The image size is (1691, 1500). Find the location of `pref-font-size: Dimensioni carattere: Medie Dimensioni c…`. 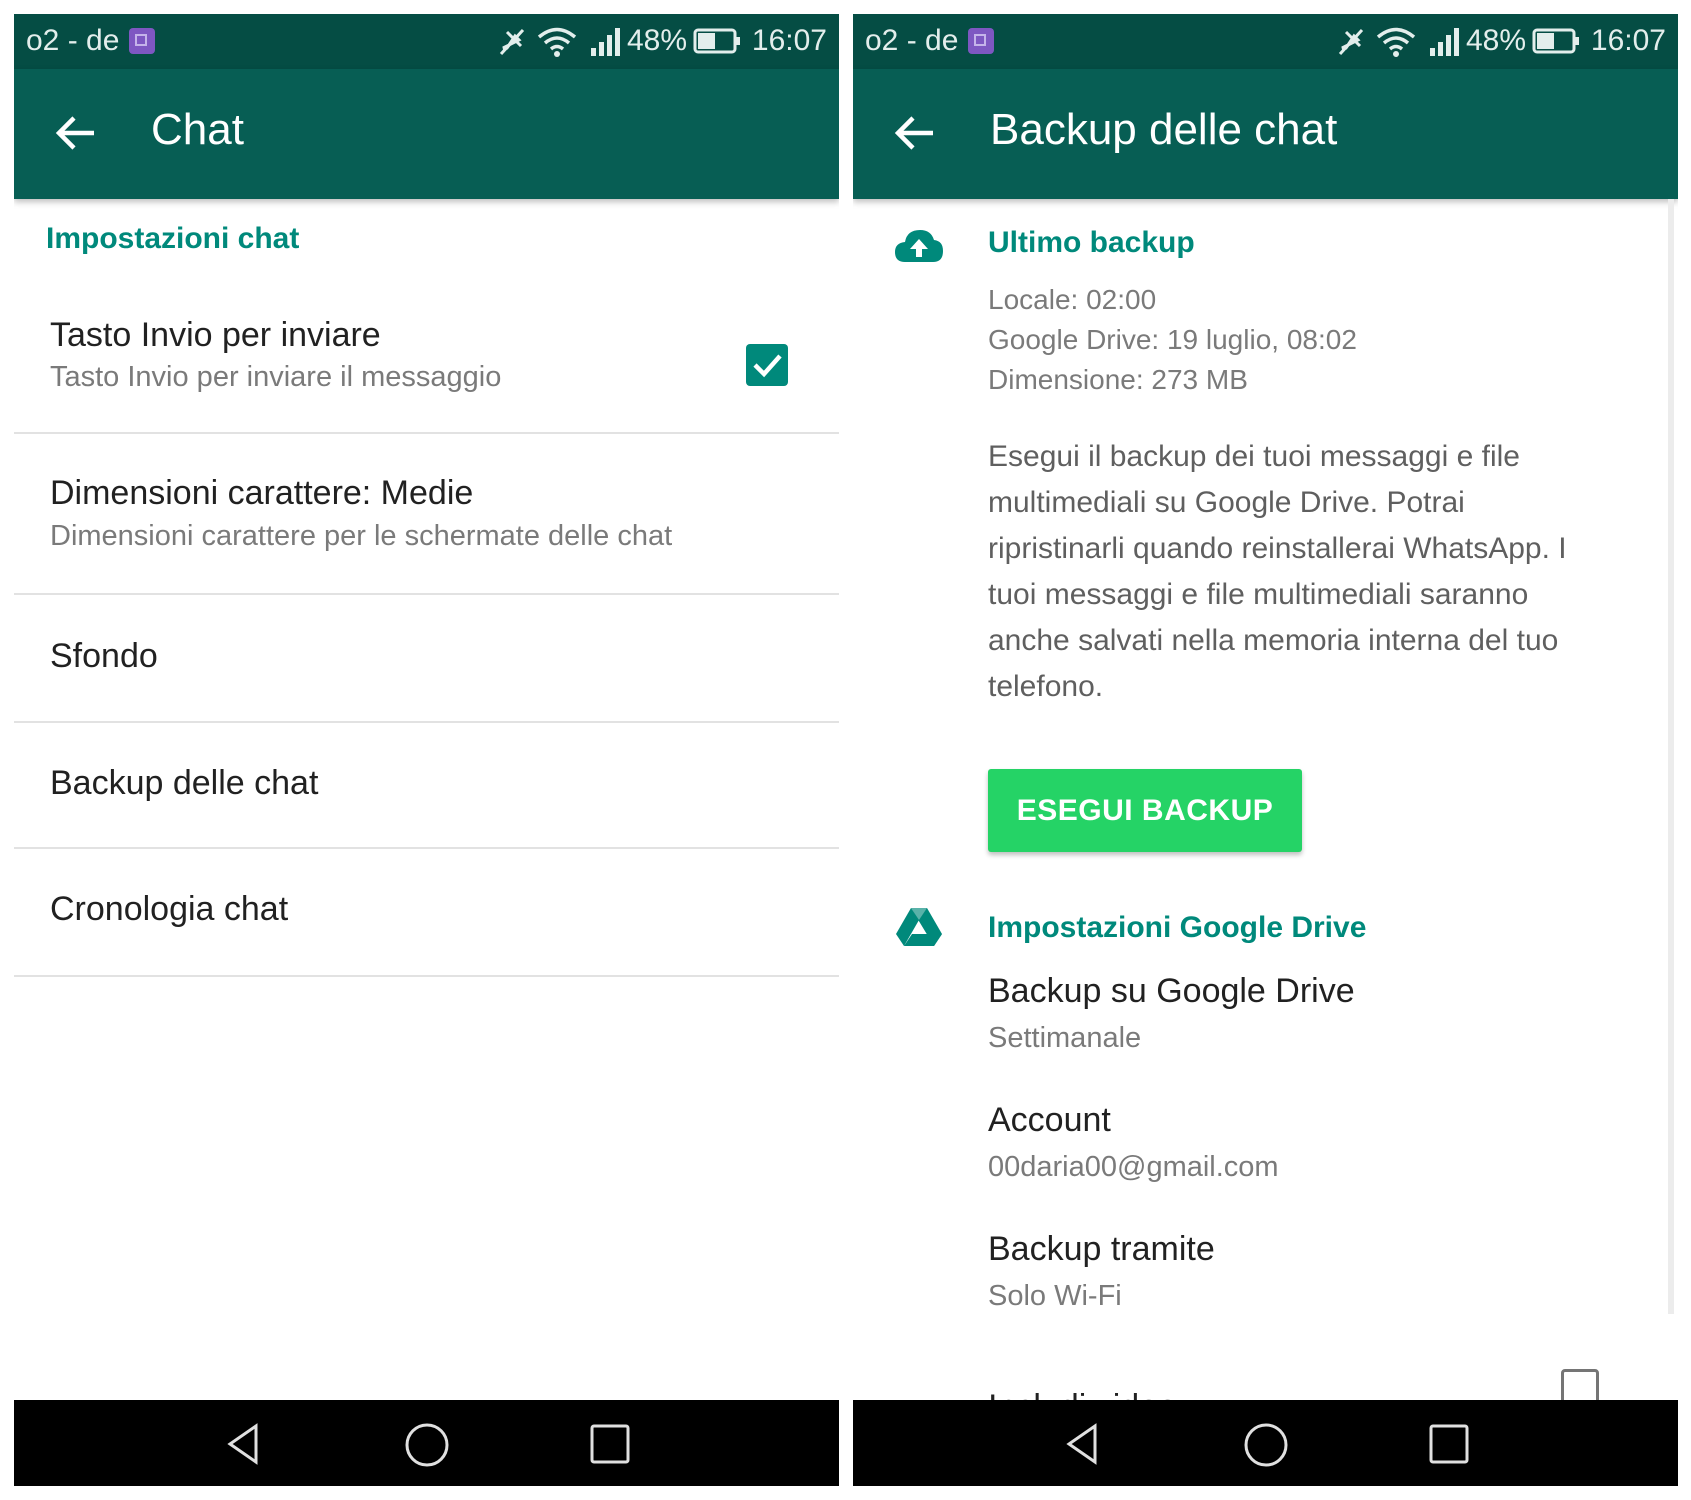

pref-font-size: Dimensioni carattere: Medie Dimensioni c… is located at coordinates (426, 514).